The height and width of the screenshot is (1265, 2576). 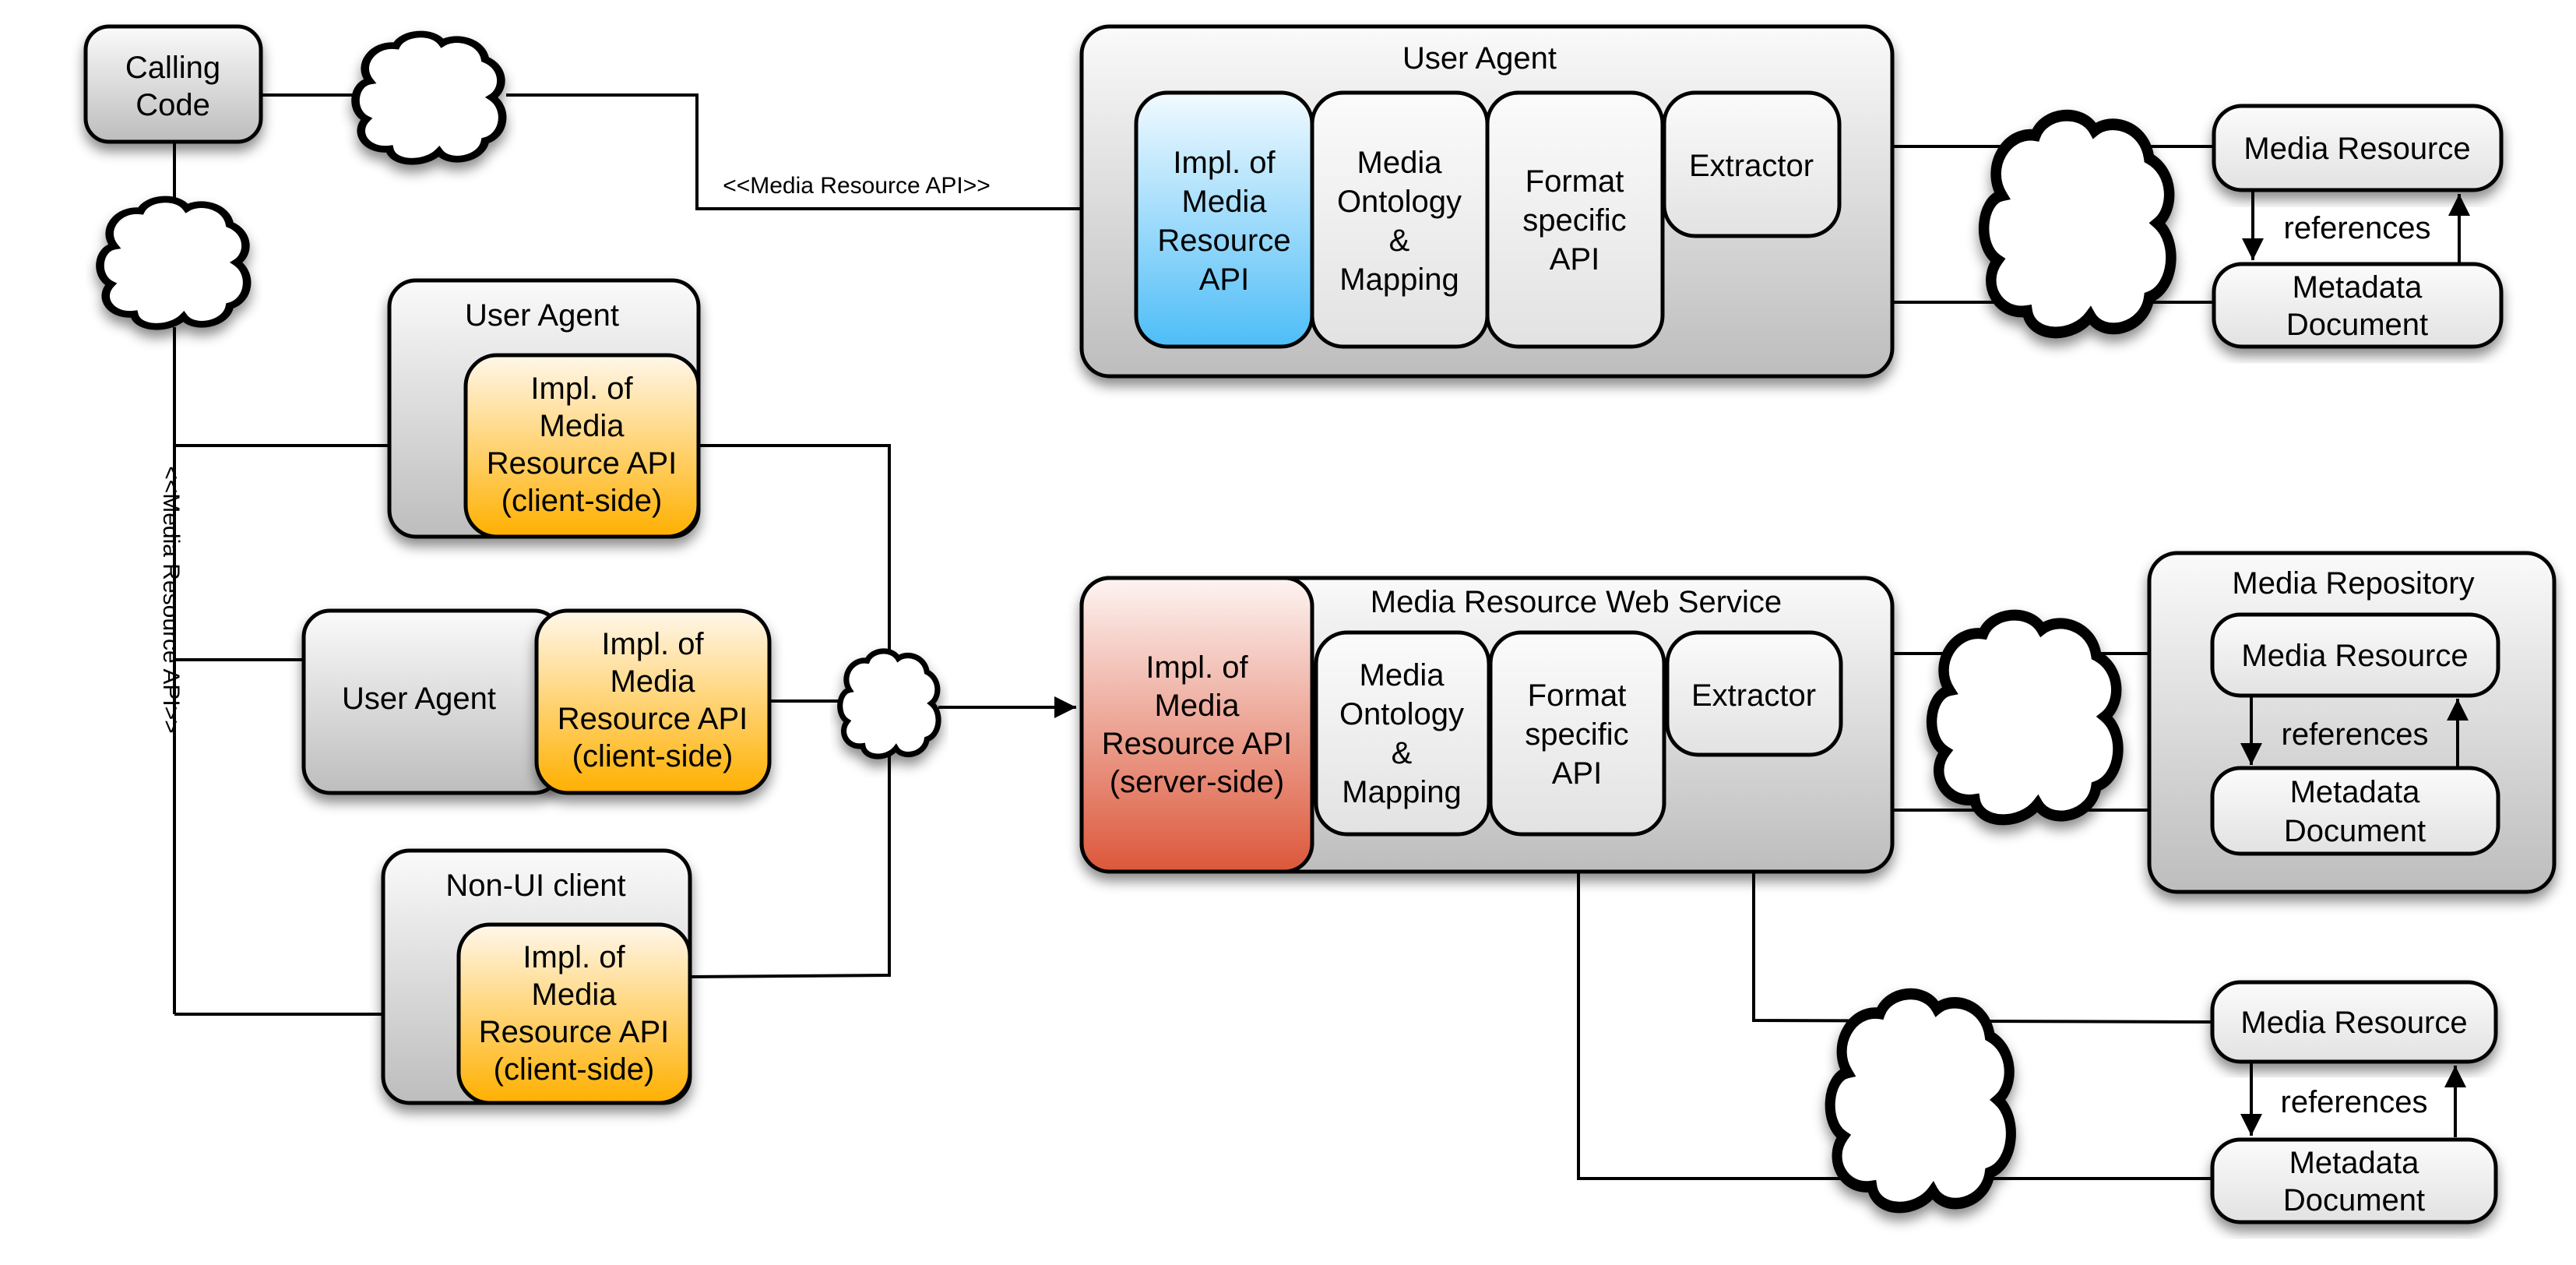 What do you see at coordinates (1399, 202) in the screenshot?
I see `top-ontology-line-2: Ontology` at bounding box center [1399, 202].